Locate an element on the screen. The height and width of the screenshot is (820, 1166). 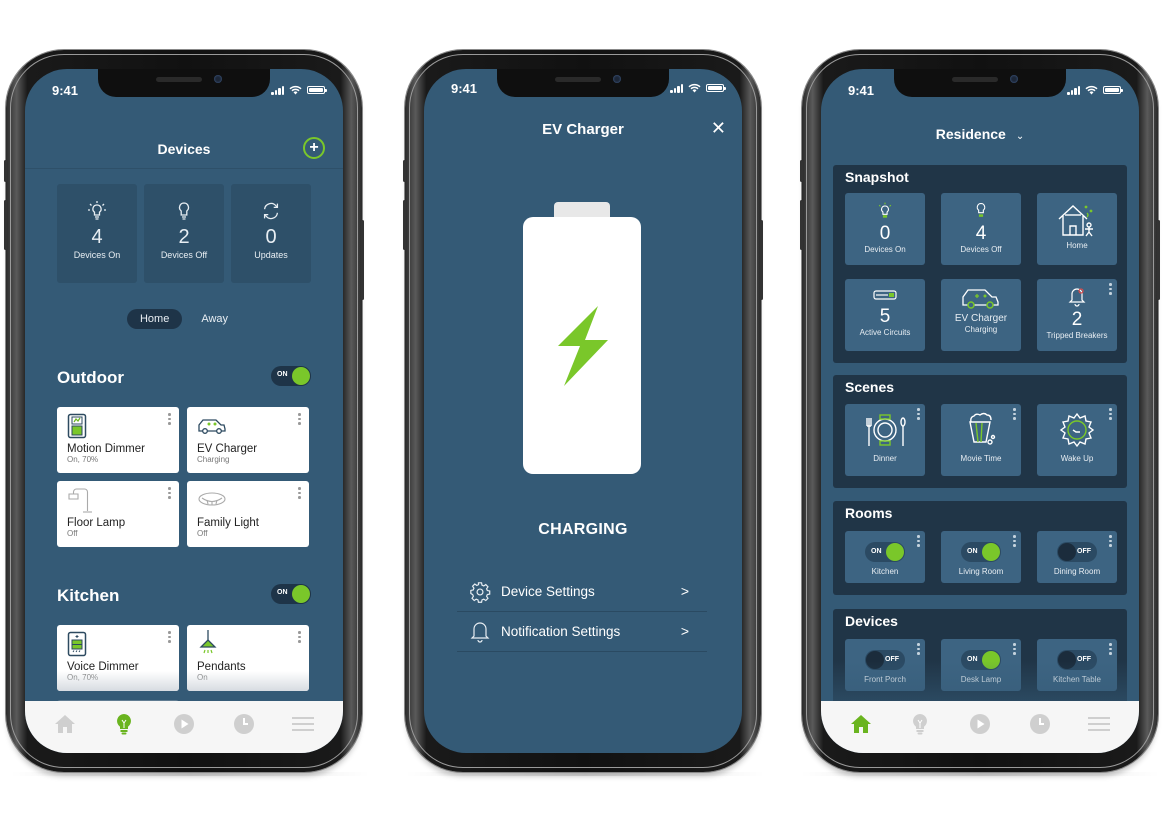
stat-devices-off: 2 Devices Off is located at coordinates (184, 233).